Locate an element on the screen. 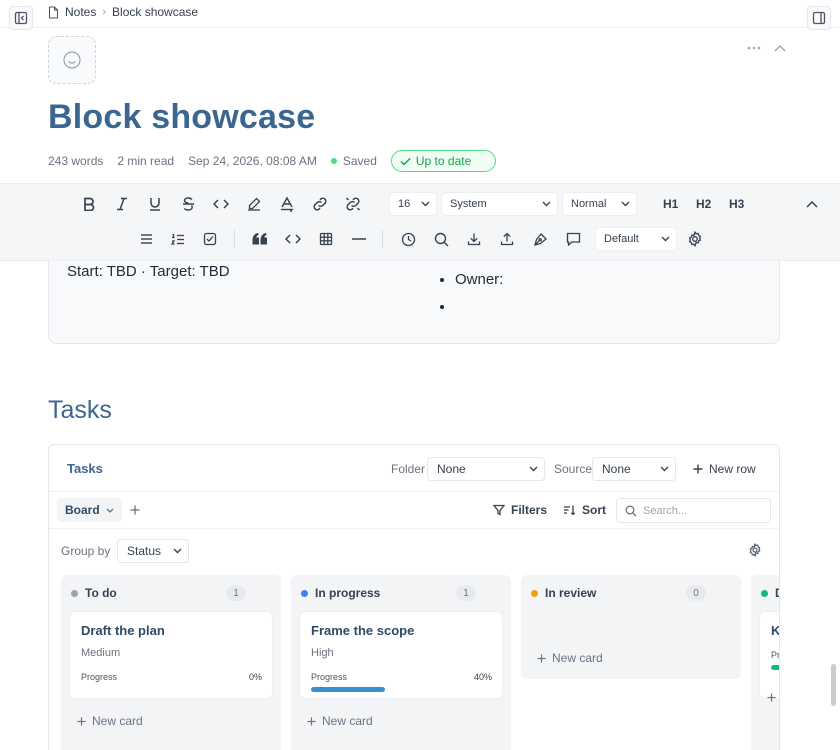  settings-gear-icon is located at coordinates (695, 239).